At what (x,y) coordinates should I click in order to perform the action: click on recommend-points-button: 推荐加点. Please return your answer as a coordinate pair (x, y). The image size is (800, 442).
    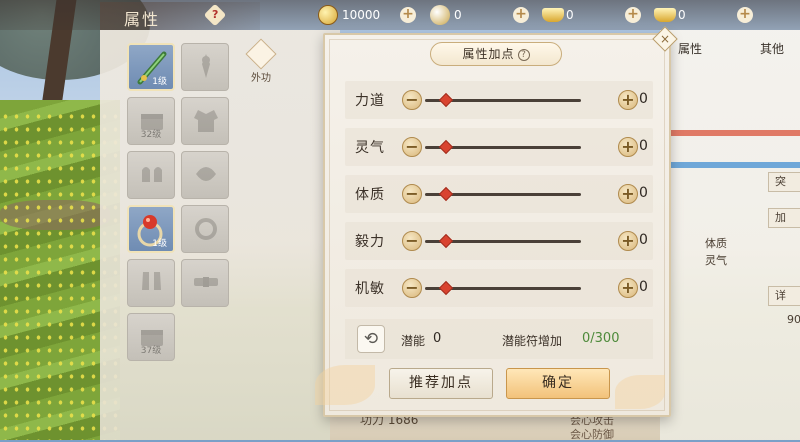
    Looking at the image, I should click on (441, 383).